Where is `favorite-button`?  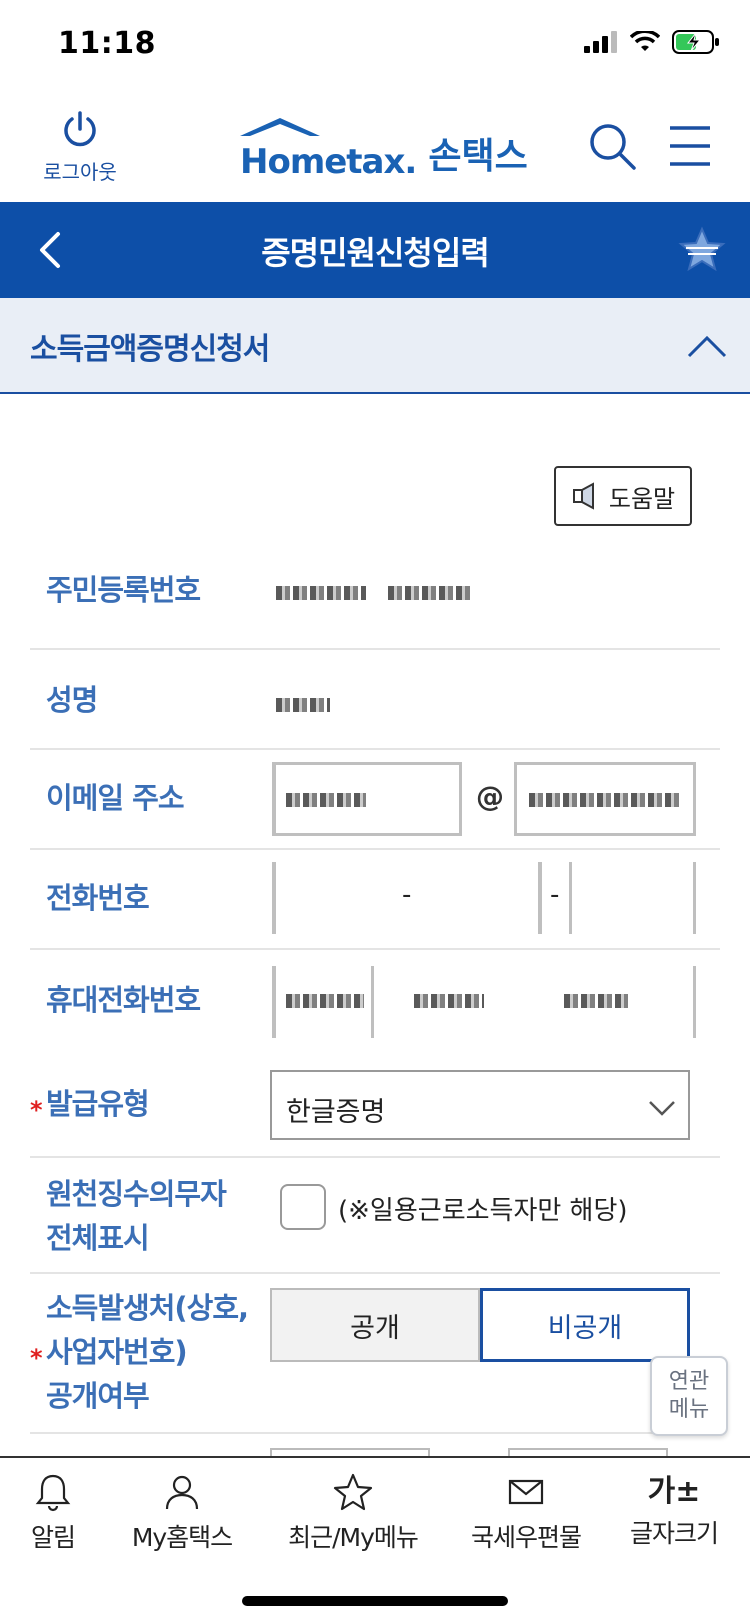
favorite-button is located at coordinates (702, 250).